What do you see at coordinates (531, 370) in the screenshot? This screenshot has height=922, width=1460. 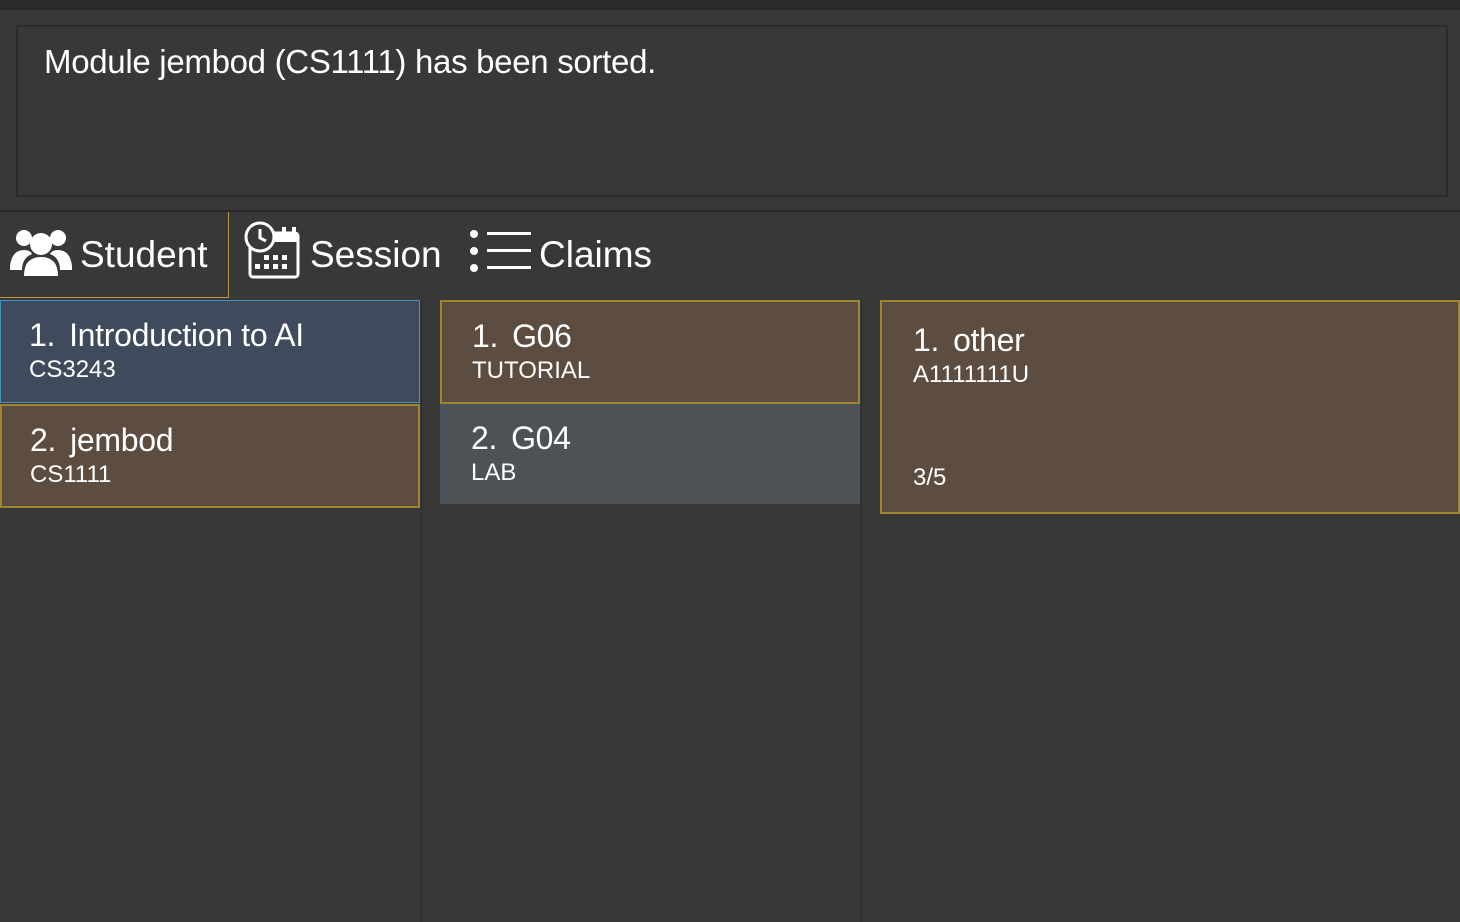 I see `session-type: TUTORIAL` at bounding box center [531, 370].